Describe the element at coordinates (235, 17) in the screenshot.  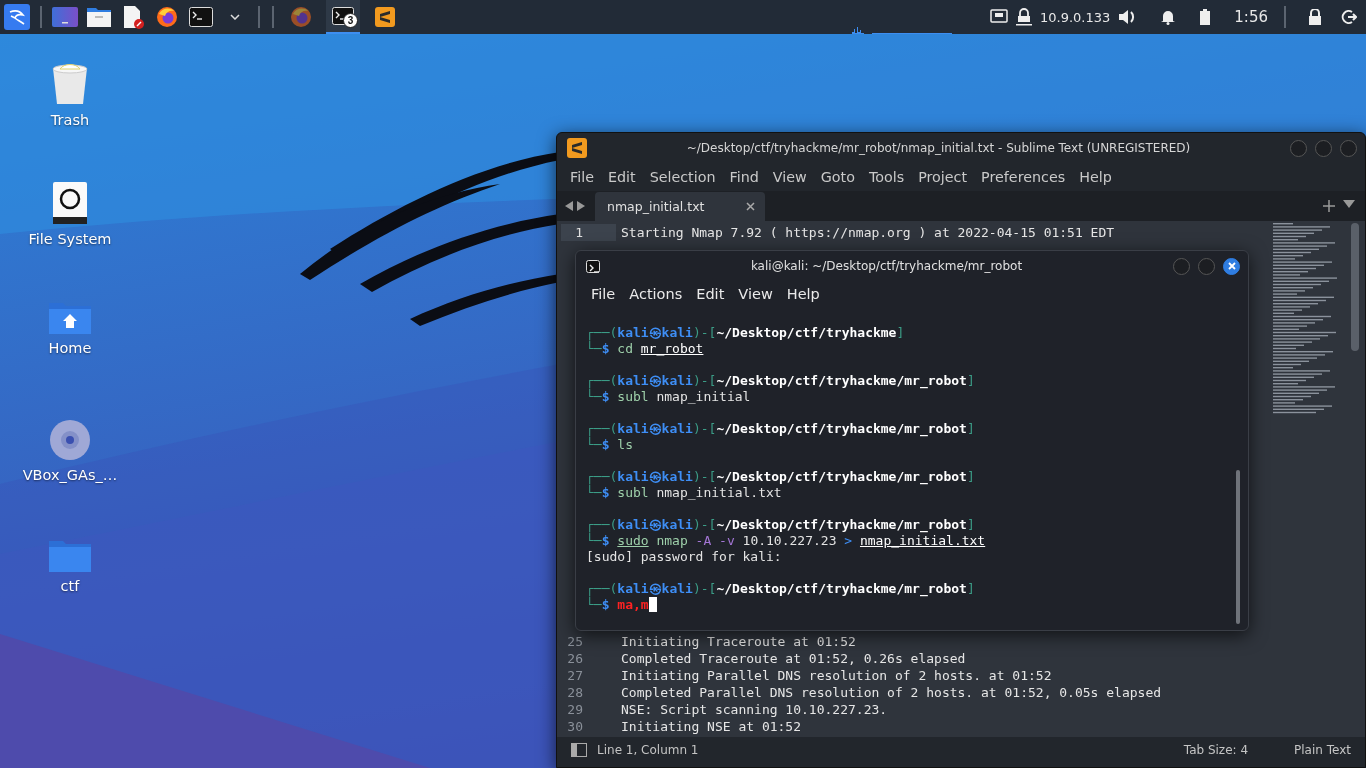
I see `chevron-down-icon` at that location.